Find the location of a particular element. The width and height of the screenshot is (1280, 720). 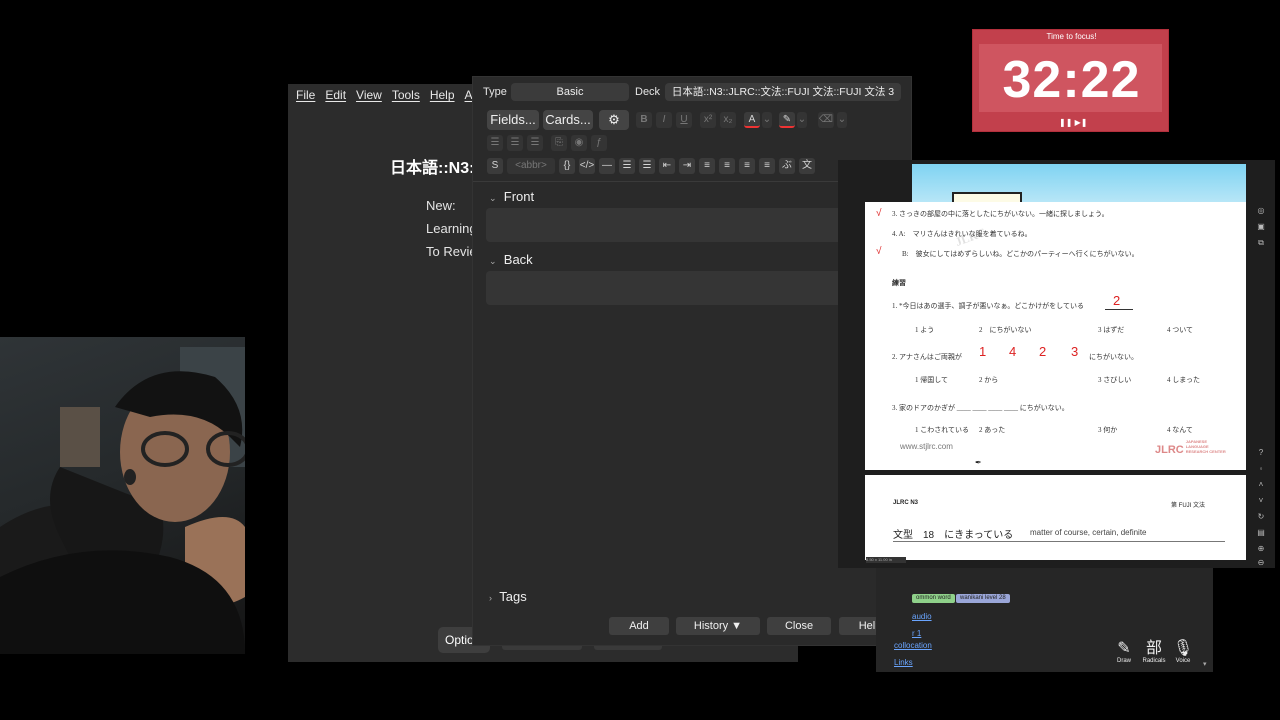

section-heading: 練習 is located at coordinates (899, 283).